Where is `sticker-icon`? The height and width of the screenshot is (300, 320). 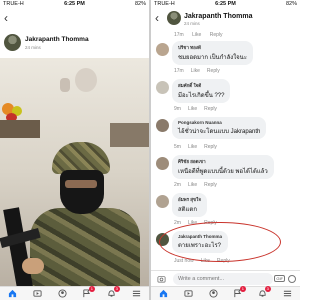 sticker-icon is located at coordinates (292, 279).